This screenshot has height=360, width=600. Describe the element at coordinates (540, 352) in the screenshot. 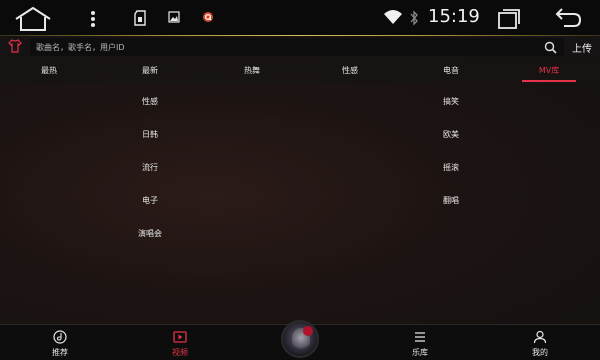

I see `nav-profile-label: 我的` at that location.